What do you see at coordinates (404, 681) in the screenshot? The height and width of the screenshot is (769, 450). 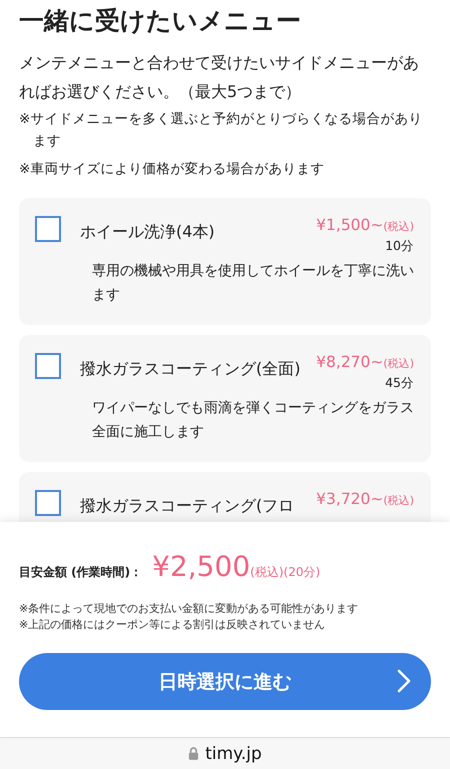 I see `chevron-right-icon` at bounding box center [404, 681].